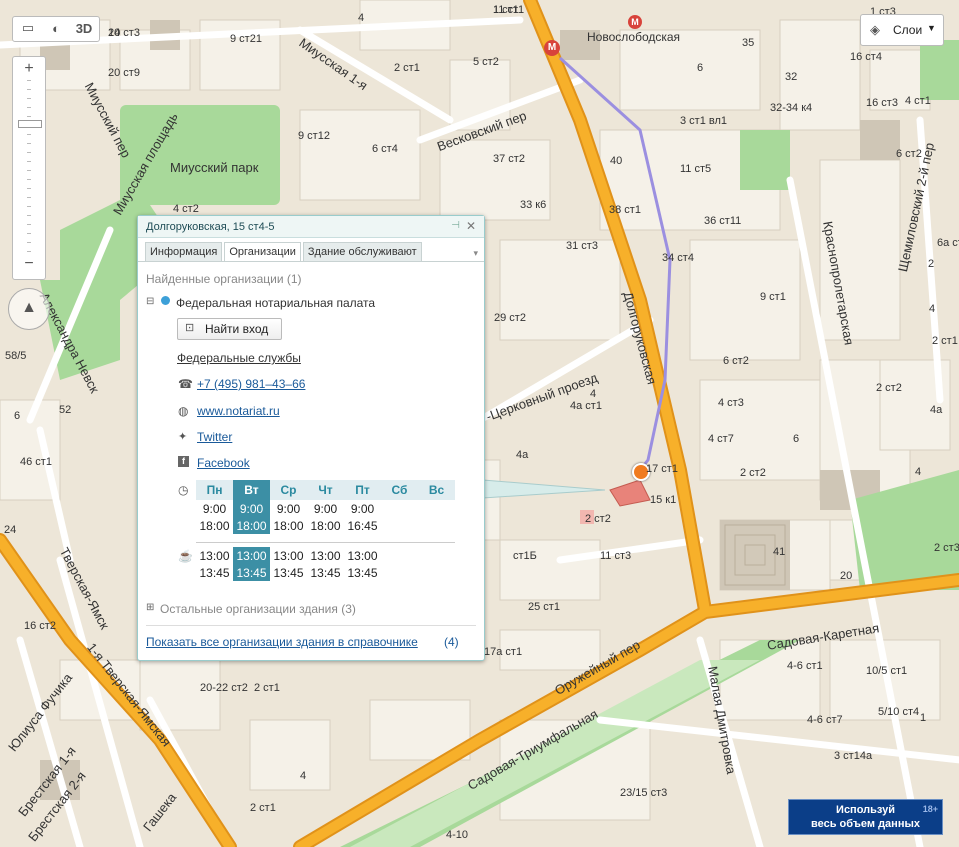 The image size is (959, 847). What do you see at coordinates (865, 810) in the screenshot?
I see `promo-line1: Используй` at bounding box center [865, 810].